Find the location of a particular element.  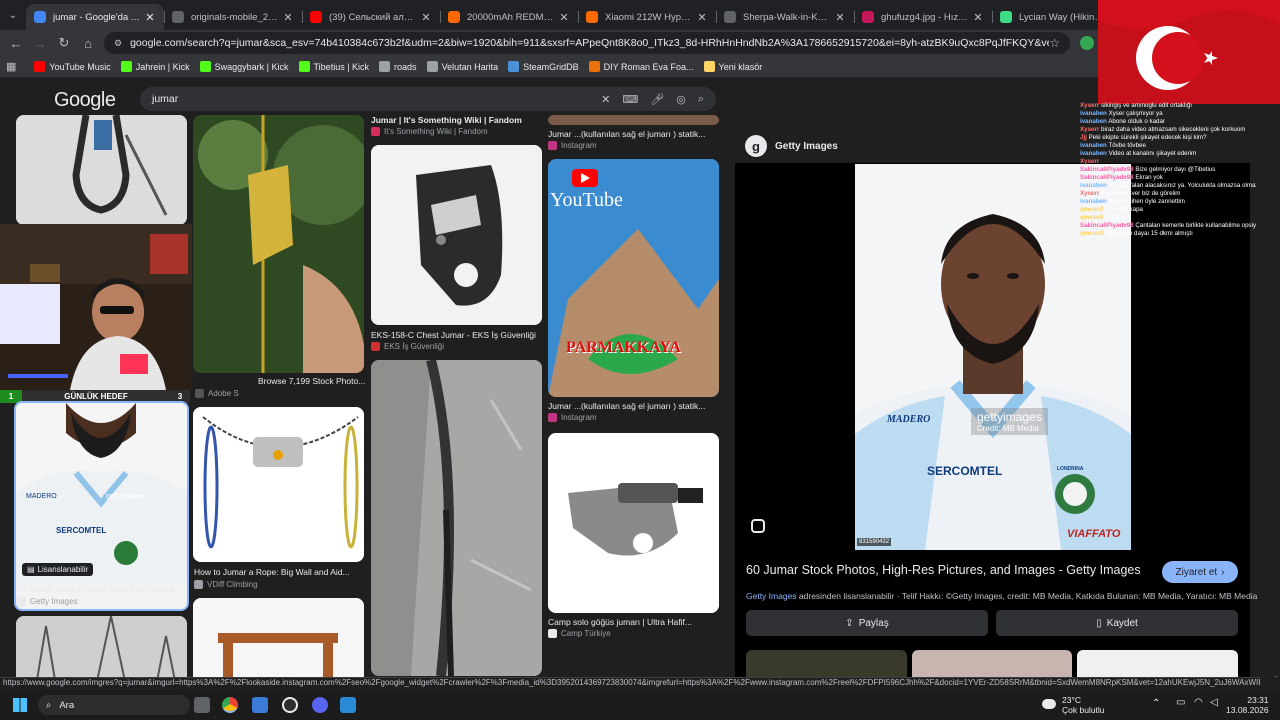

bookmark-item: SteamGridDB is located at coordinates (543, 66).